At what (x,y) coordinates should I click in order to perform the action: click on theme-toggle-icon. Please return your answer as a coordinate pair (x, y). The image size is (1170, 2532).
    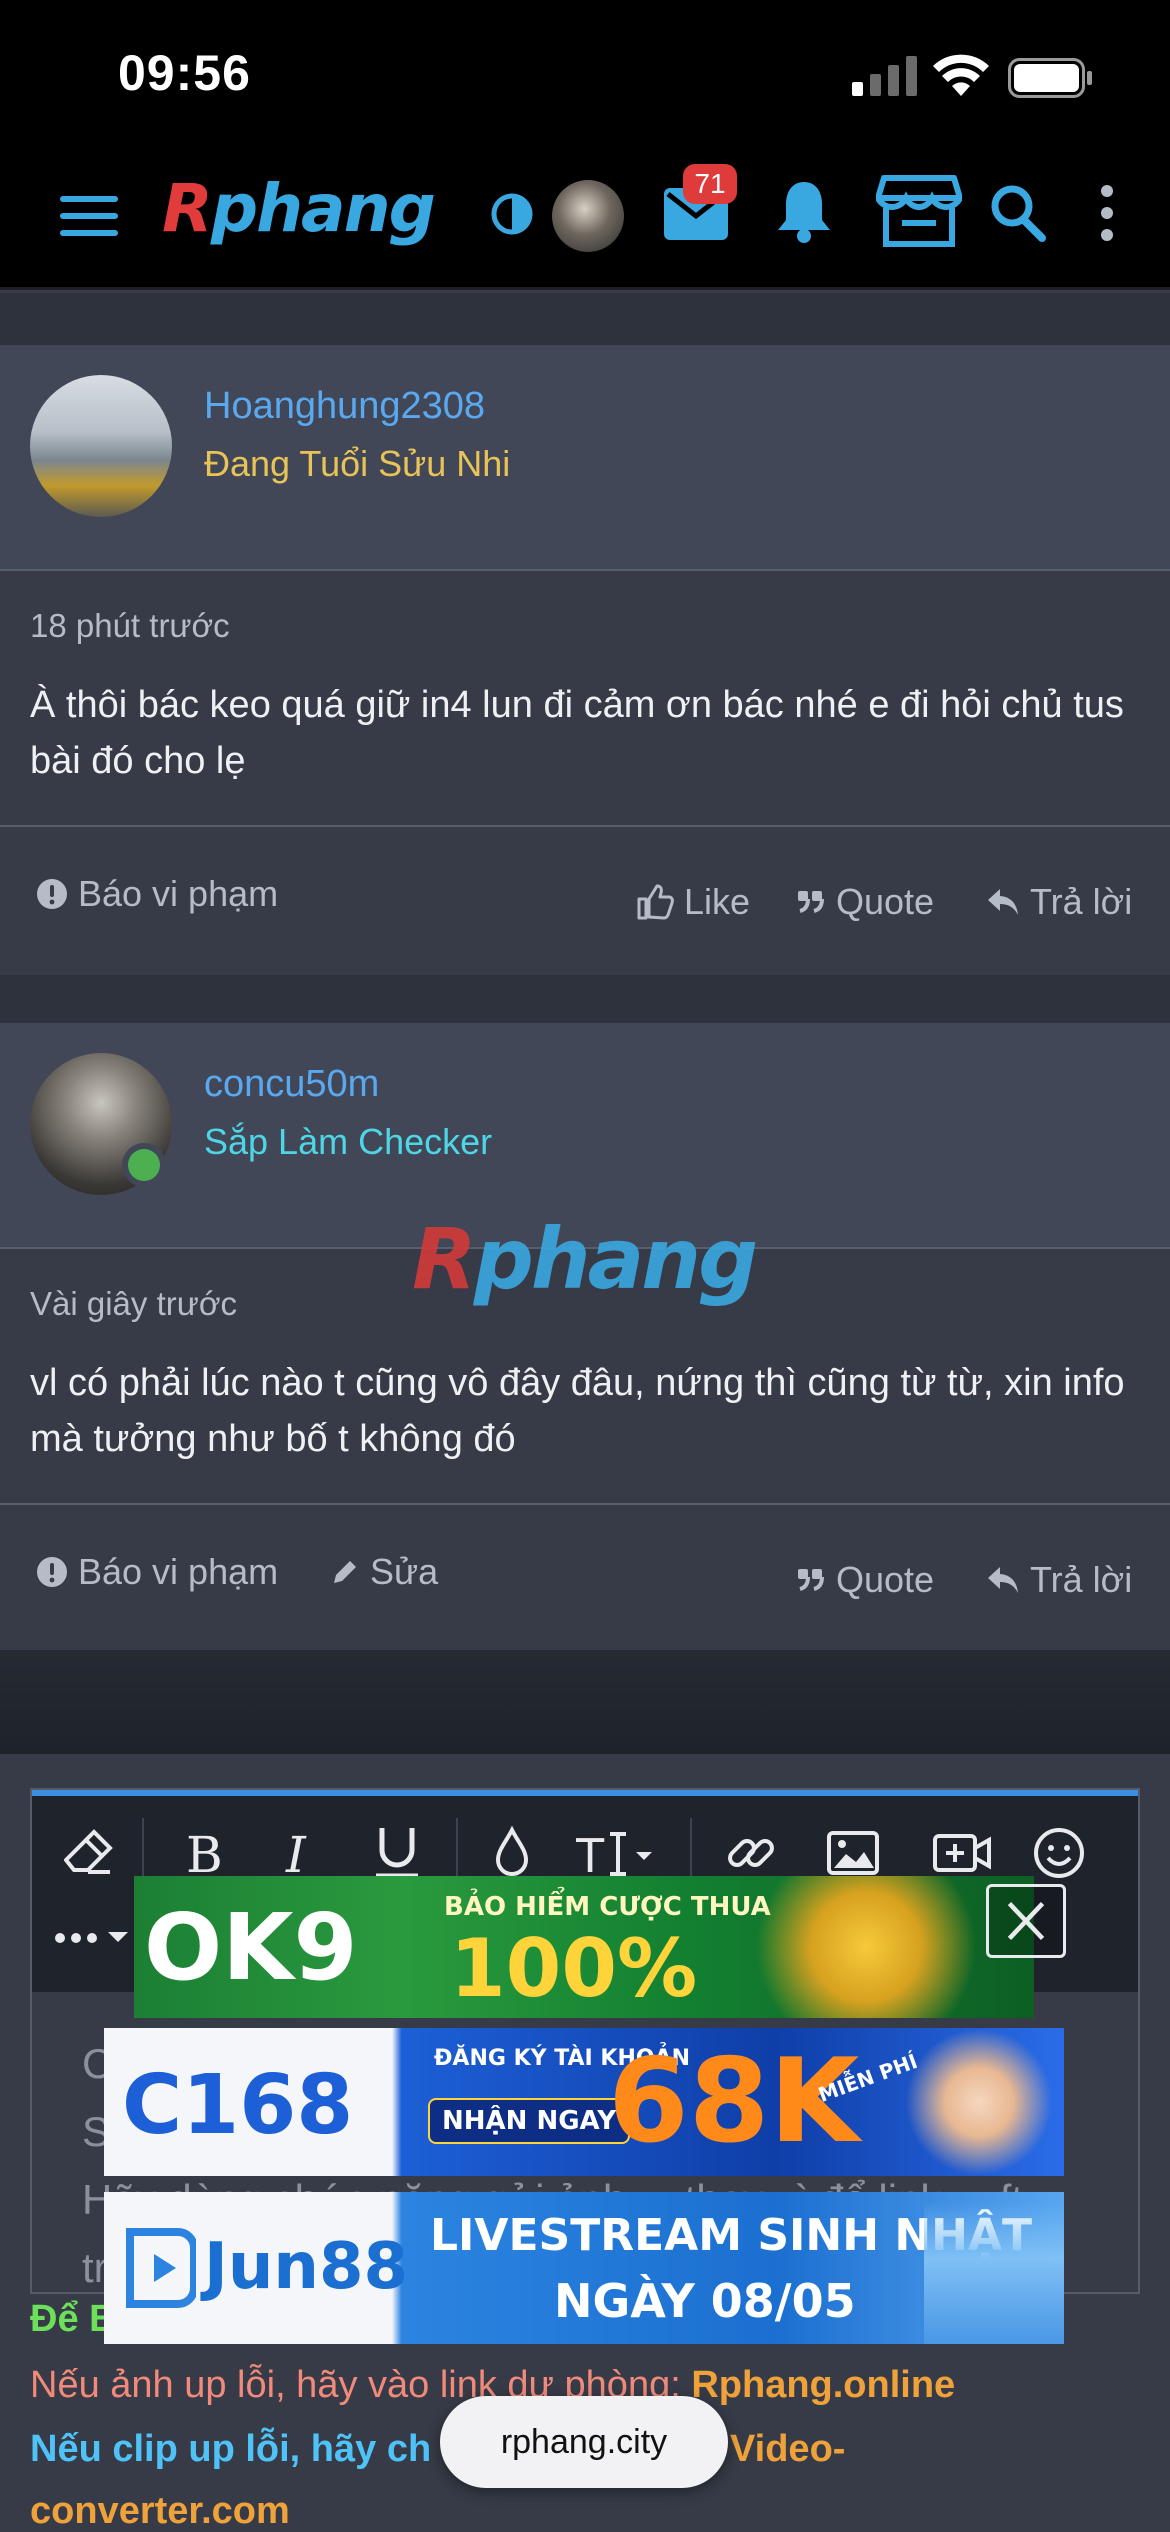
    Looking at the image, I should click on (512, 214).